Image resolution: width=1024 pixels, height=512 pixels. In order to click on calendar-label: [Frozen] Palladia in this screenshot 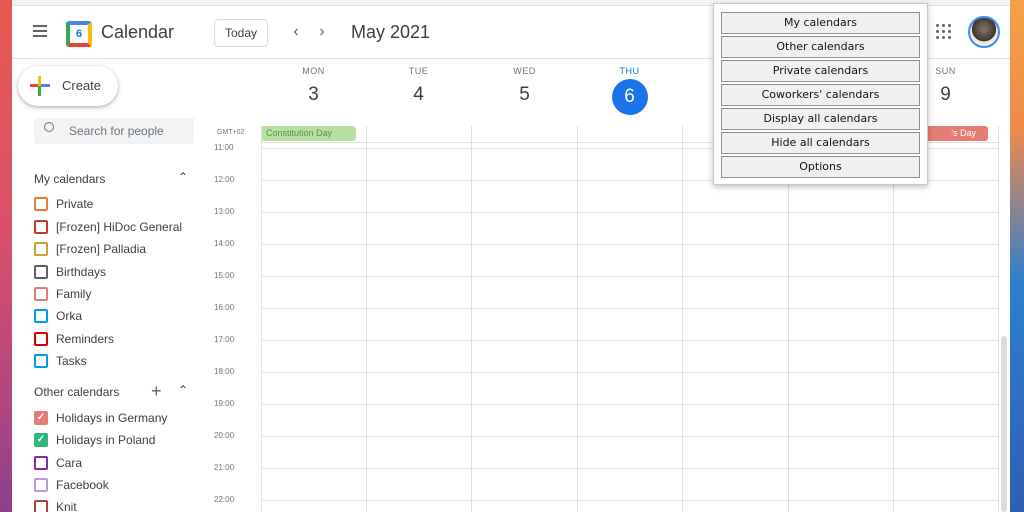, I will do `click(101, 249)`.